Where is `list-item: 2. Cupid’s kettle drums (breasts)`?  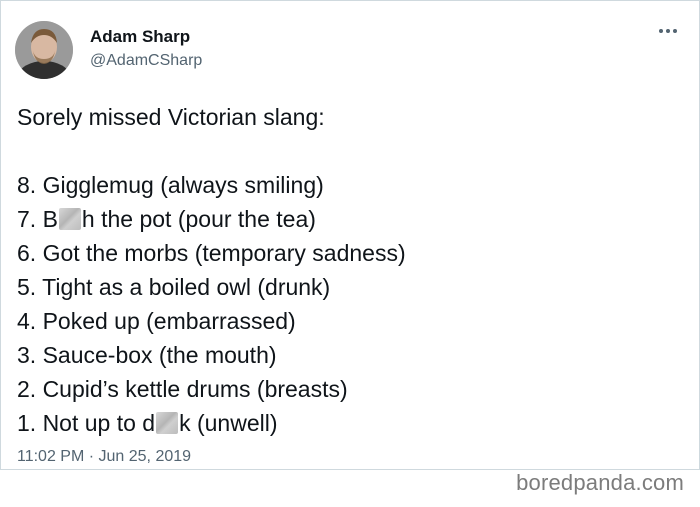 list-item: 2. Cupid’s kettle drums (breasts) is located at coordinates (182, 389).